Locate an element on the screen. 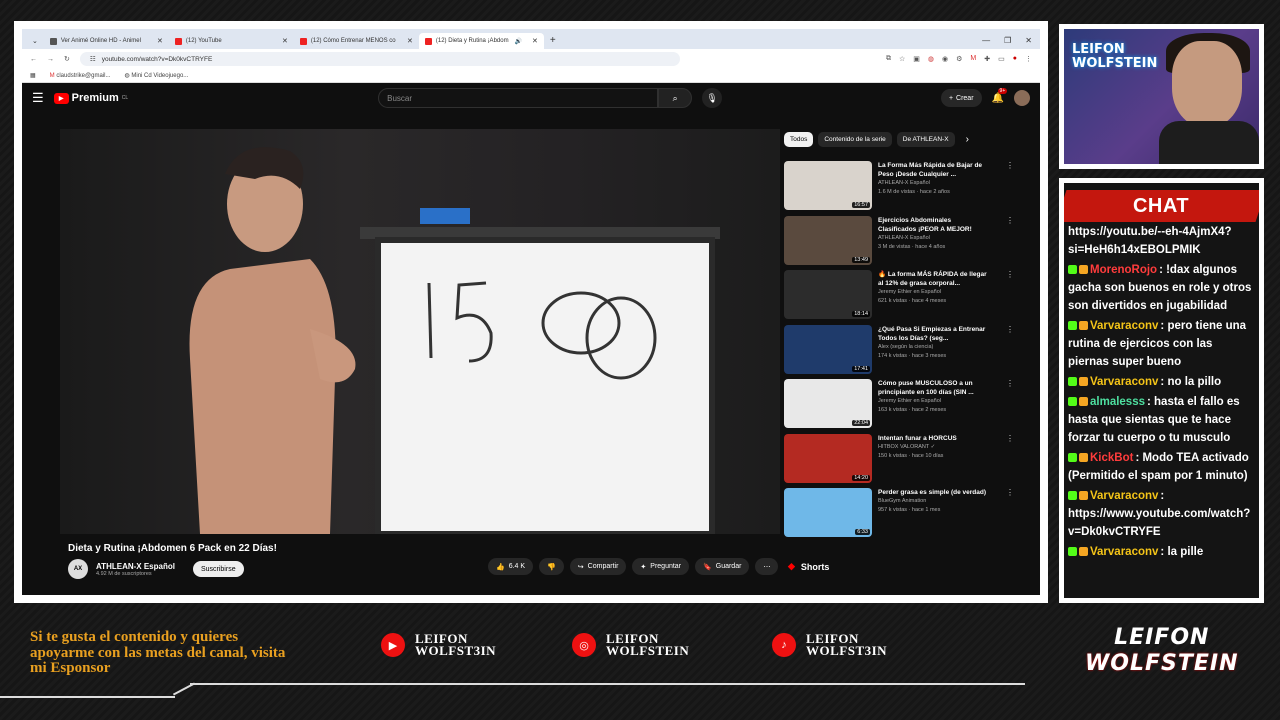  profile-icon: ● is located at coordinates (1015, 59).